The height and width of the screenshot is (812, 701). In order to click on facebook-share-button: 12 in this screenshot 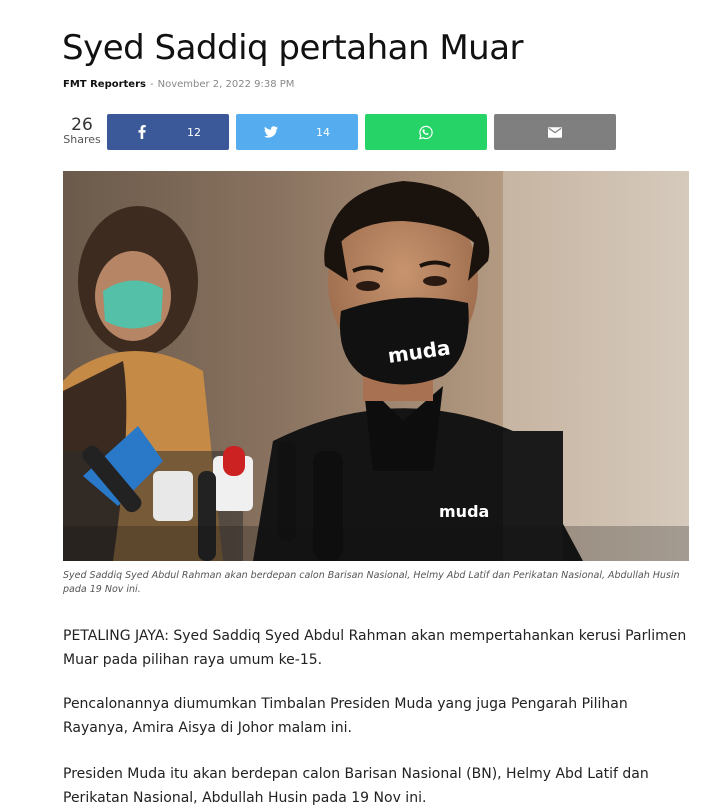, I will do `click(168, 132)`.